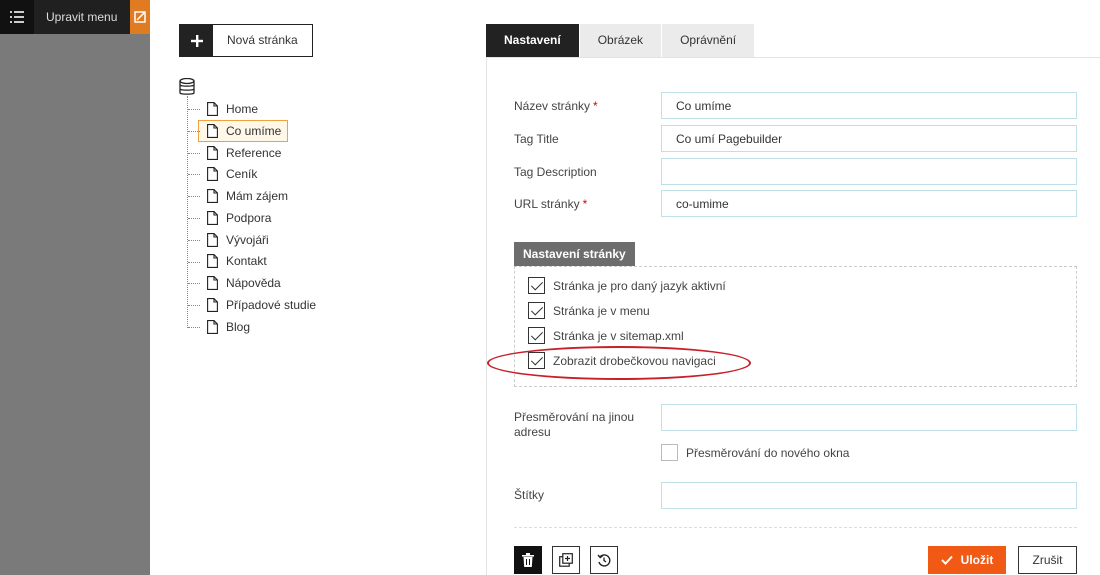 This screenshot has height=575, width=1100. I want to click on tree-item: Mám zájem, so click(255, 196).